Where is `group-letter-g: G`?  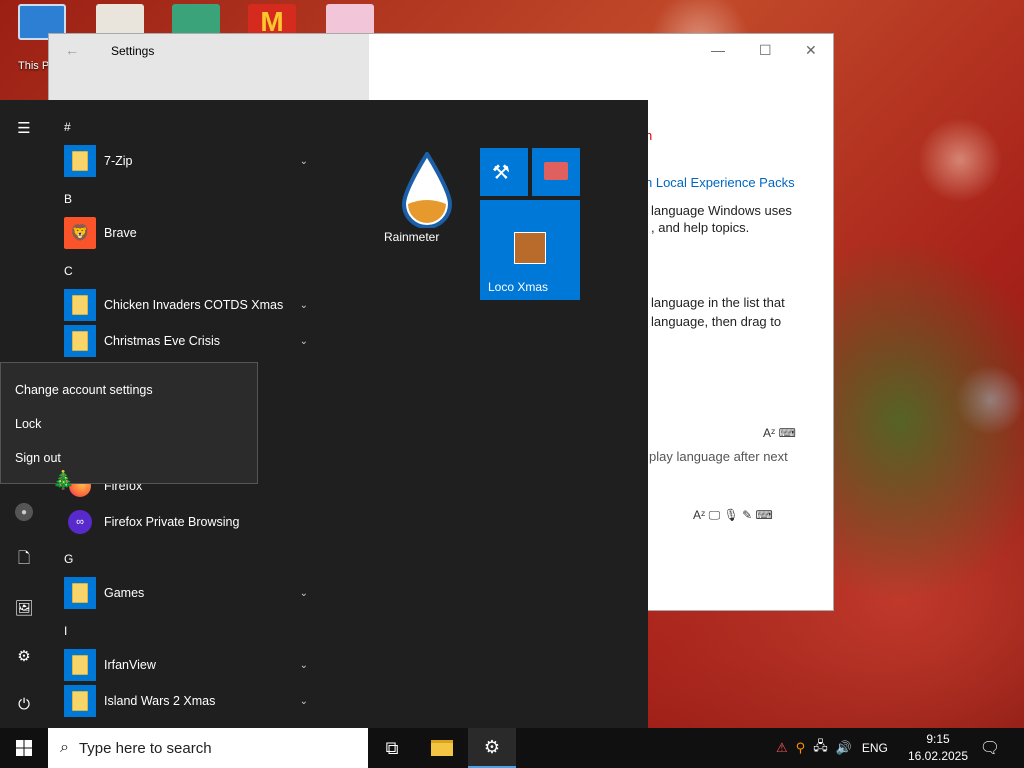 group-letter-g: G is located at coordinates (68, 559).